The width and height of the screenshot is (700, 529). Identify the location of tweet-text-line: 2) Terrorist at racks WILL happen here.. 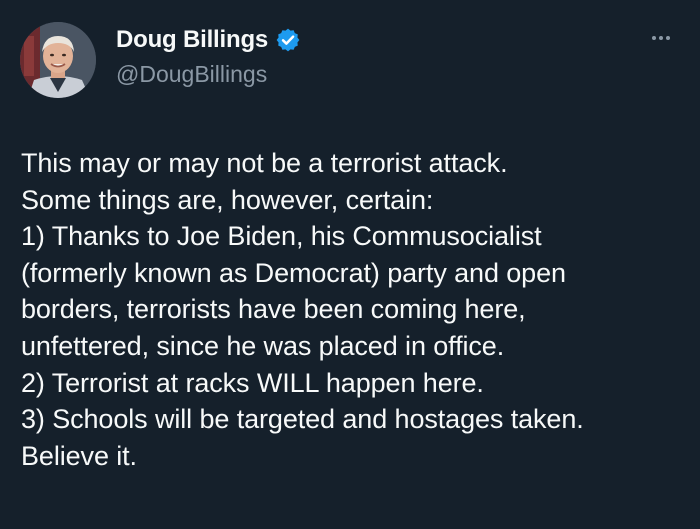
(252, 382).